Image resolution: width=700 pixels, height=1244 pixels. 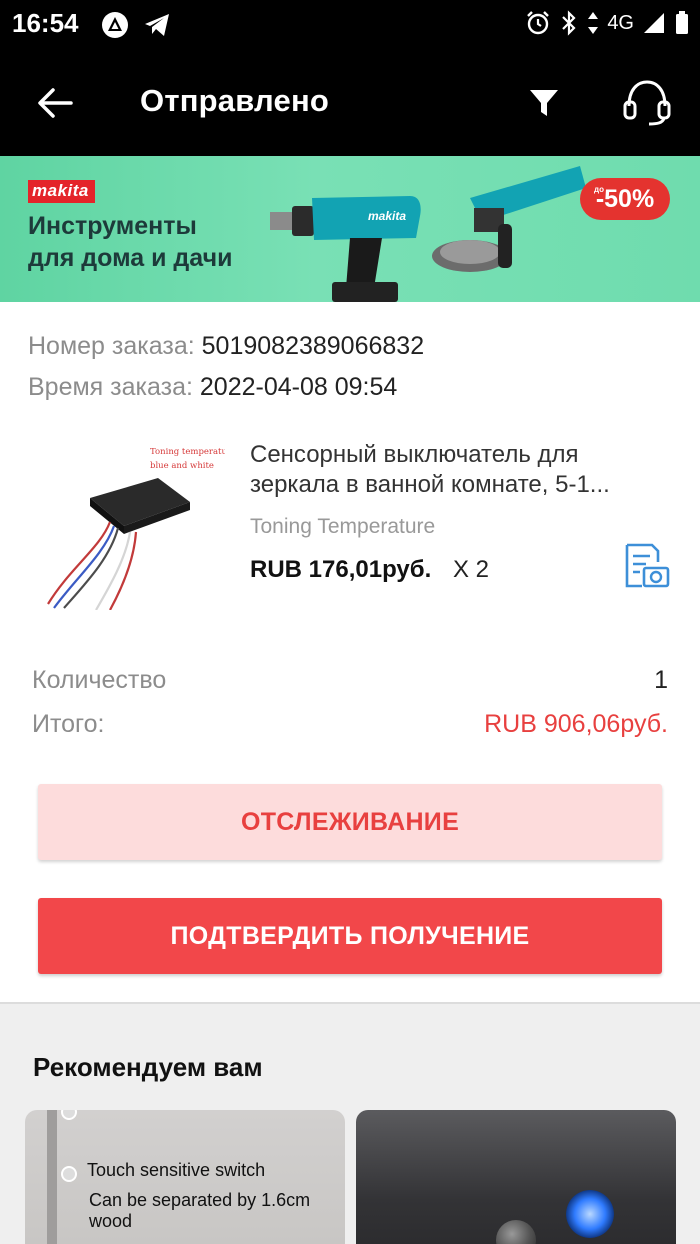 I want to click on grinder-image, so click(x=509, y=219).